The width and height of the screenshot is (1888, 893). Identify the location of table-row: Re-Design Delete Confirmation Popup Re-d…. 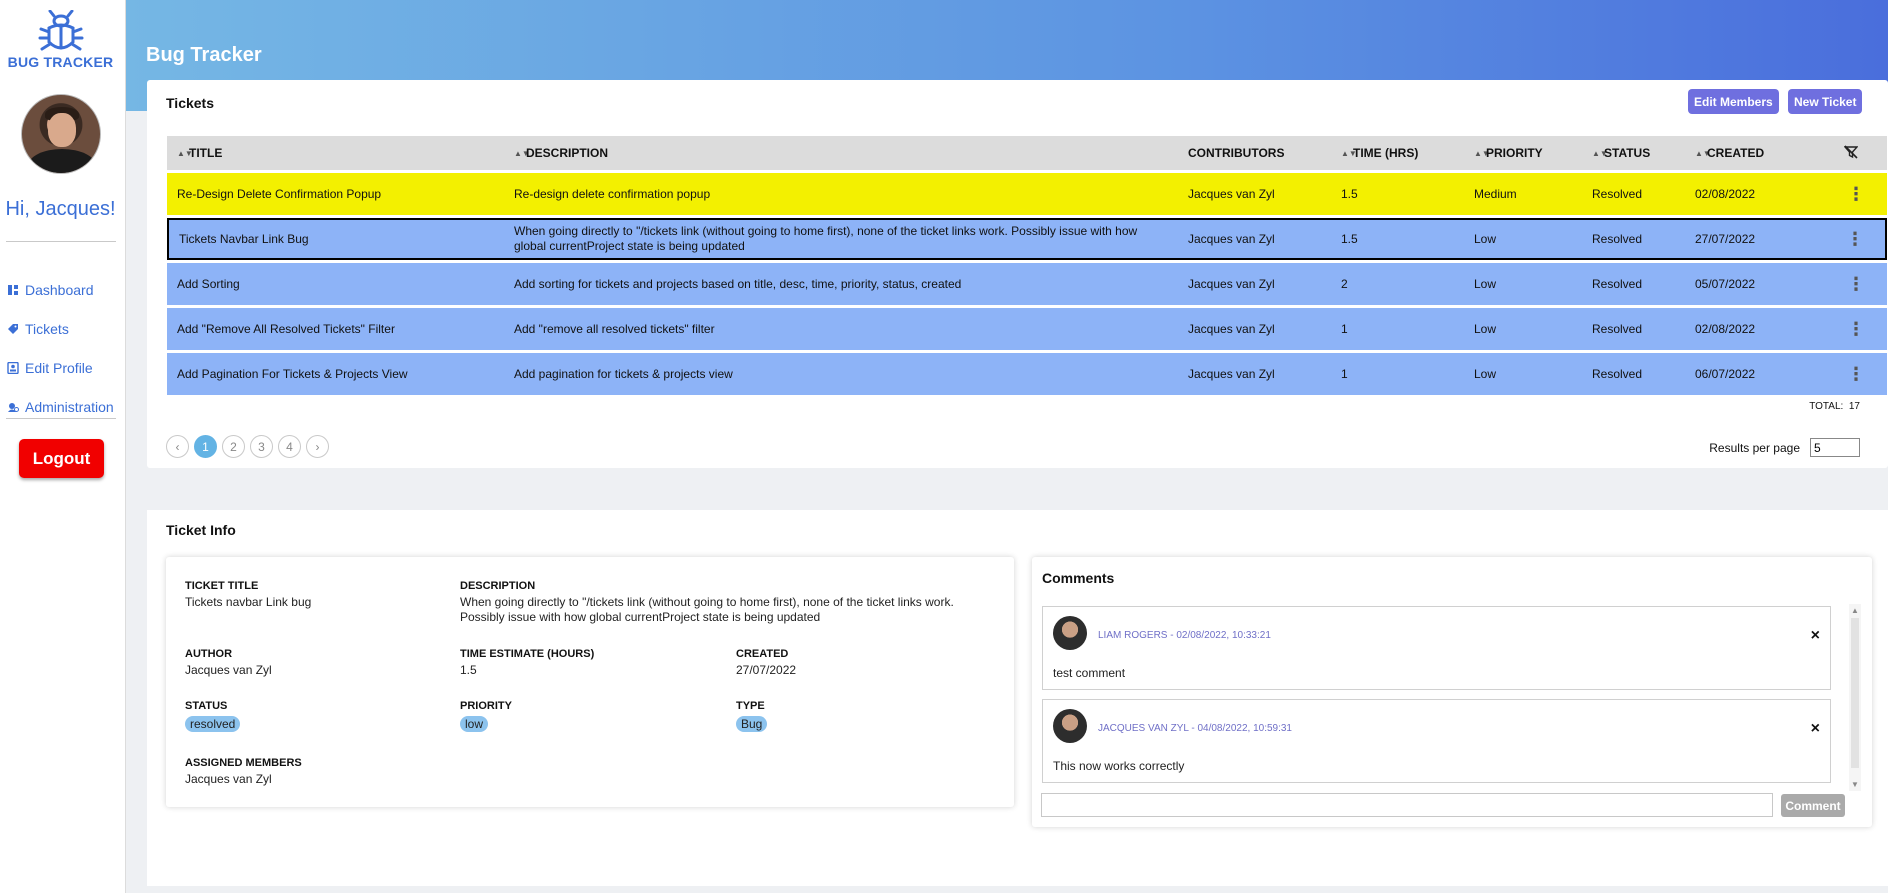
(1027, 194).